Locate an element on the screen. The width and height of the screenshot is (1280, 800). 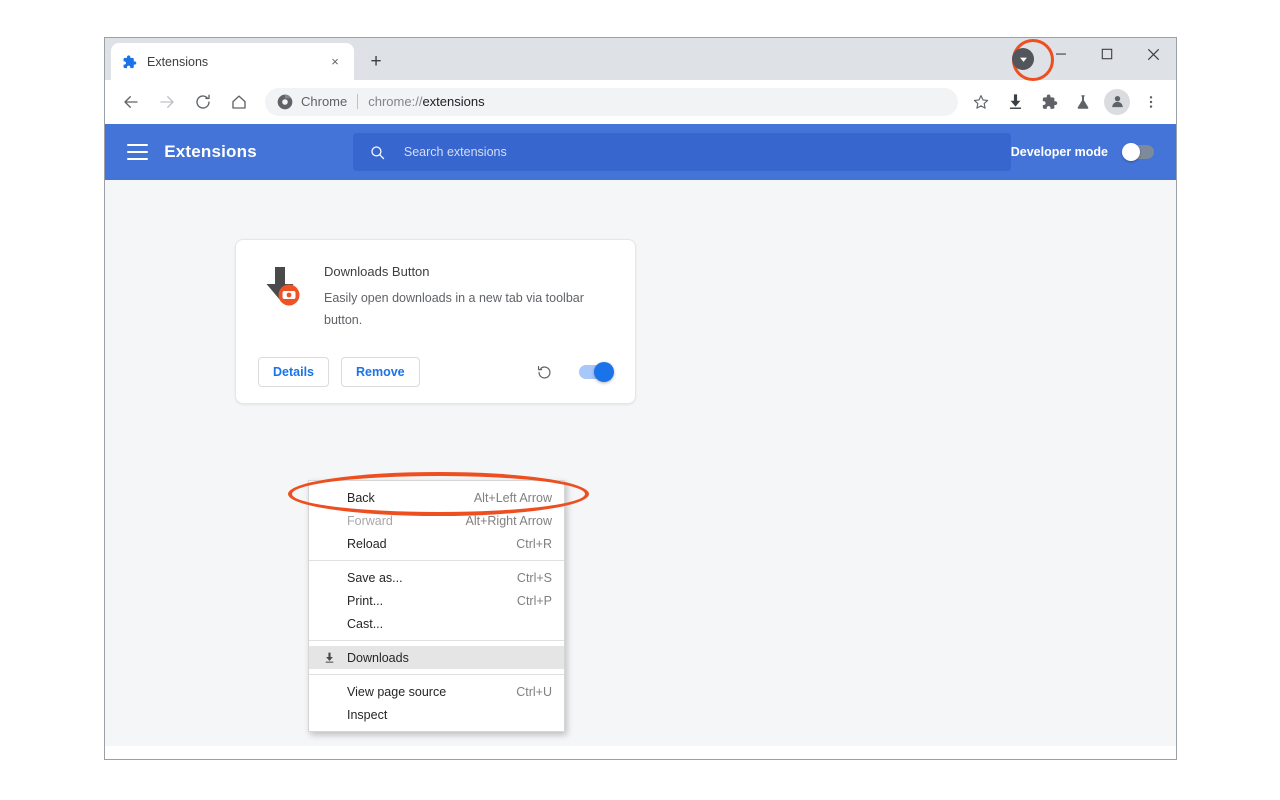
menu-item-shortcut: Ctrl+S is located at coordinates (534, 577).